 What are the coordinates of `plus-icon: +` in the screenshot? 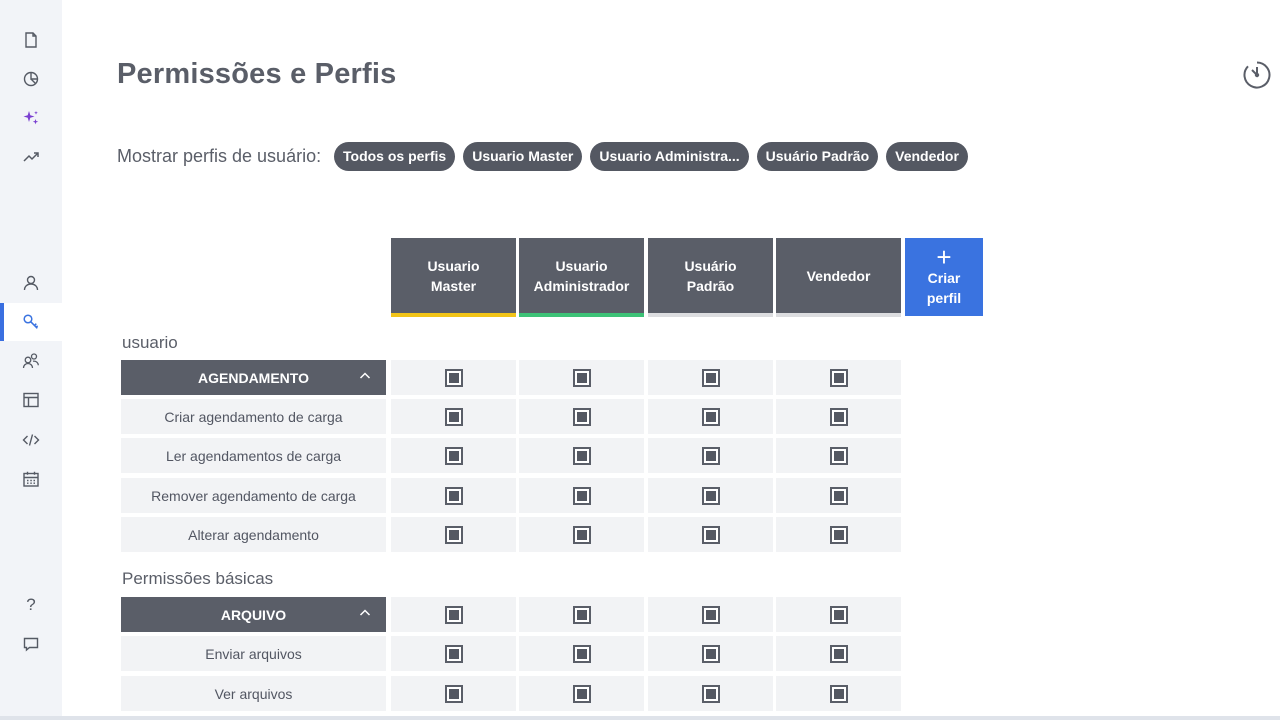 It's located at (944, 257).